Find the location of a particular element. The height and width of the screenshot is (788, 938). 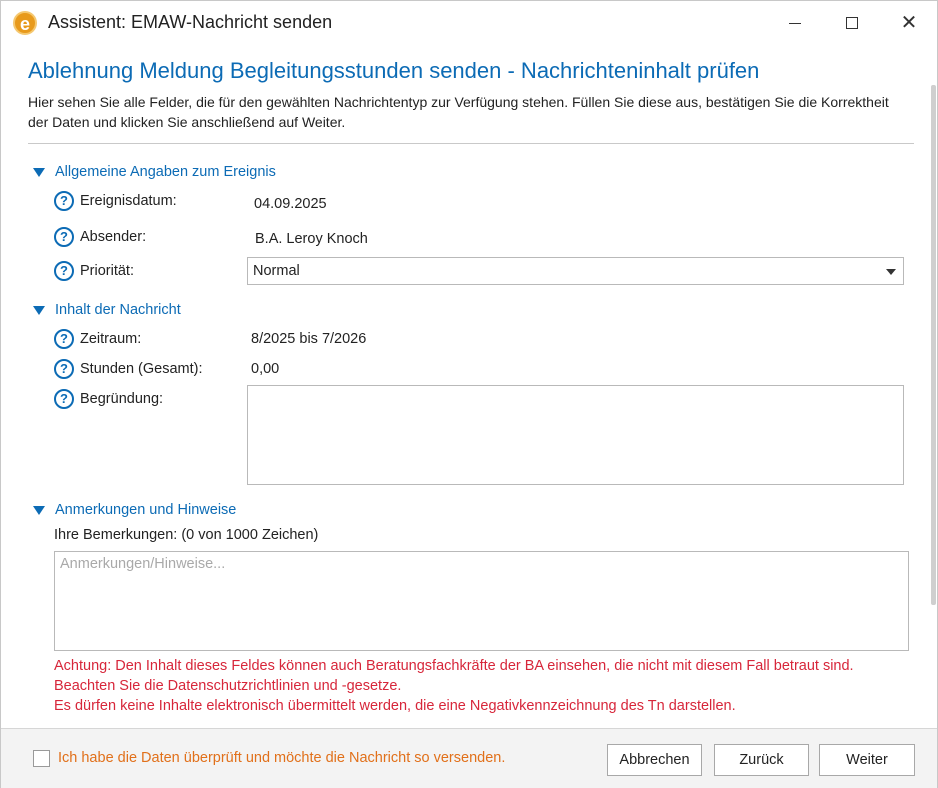

confirm-checkbox is located at coordinates (41, 758).